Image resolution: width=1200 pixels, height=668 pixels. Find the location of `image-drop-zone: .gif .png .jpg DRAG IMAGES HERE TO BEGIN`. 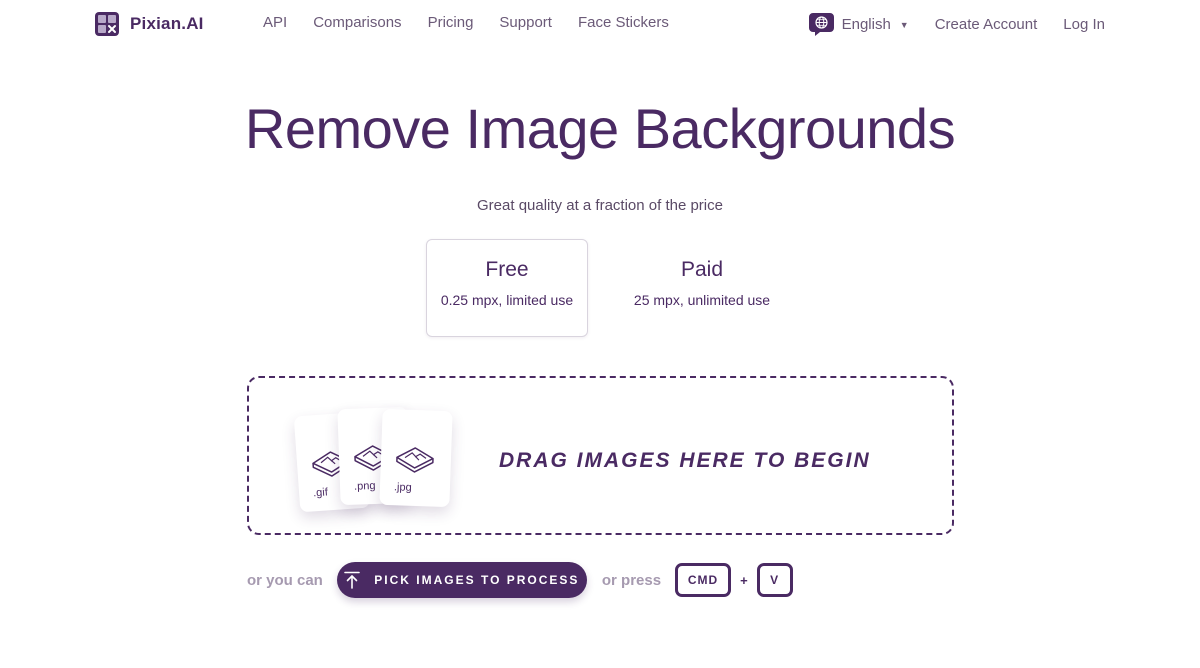

image-drop-zone: .gif .png .jpg DRAG IMAGES HERE TO BEGIN is located at coordinates (600, 455).